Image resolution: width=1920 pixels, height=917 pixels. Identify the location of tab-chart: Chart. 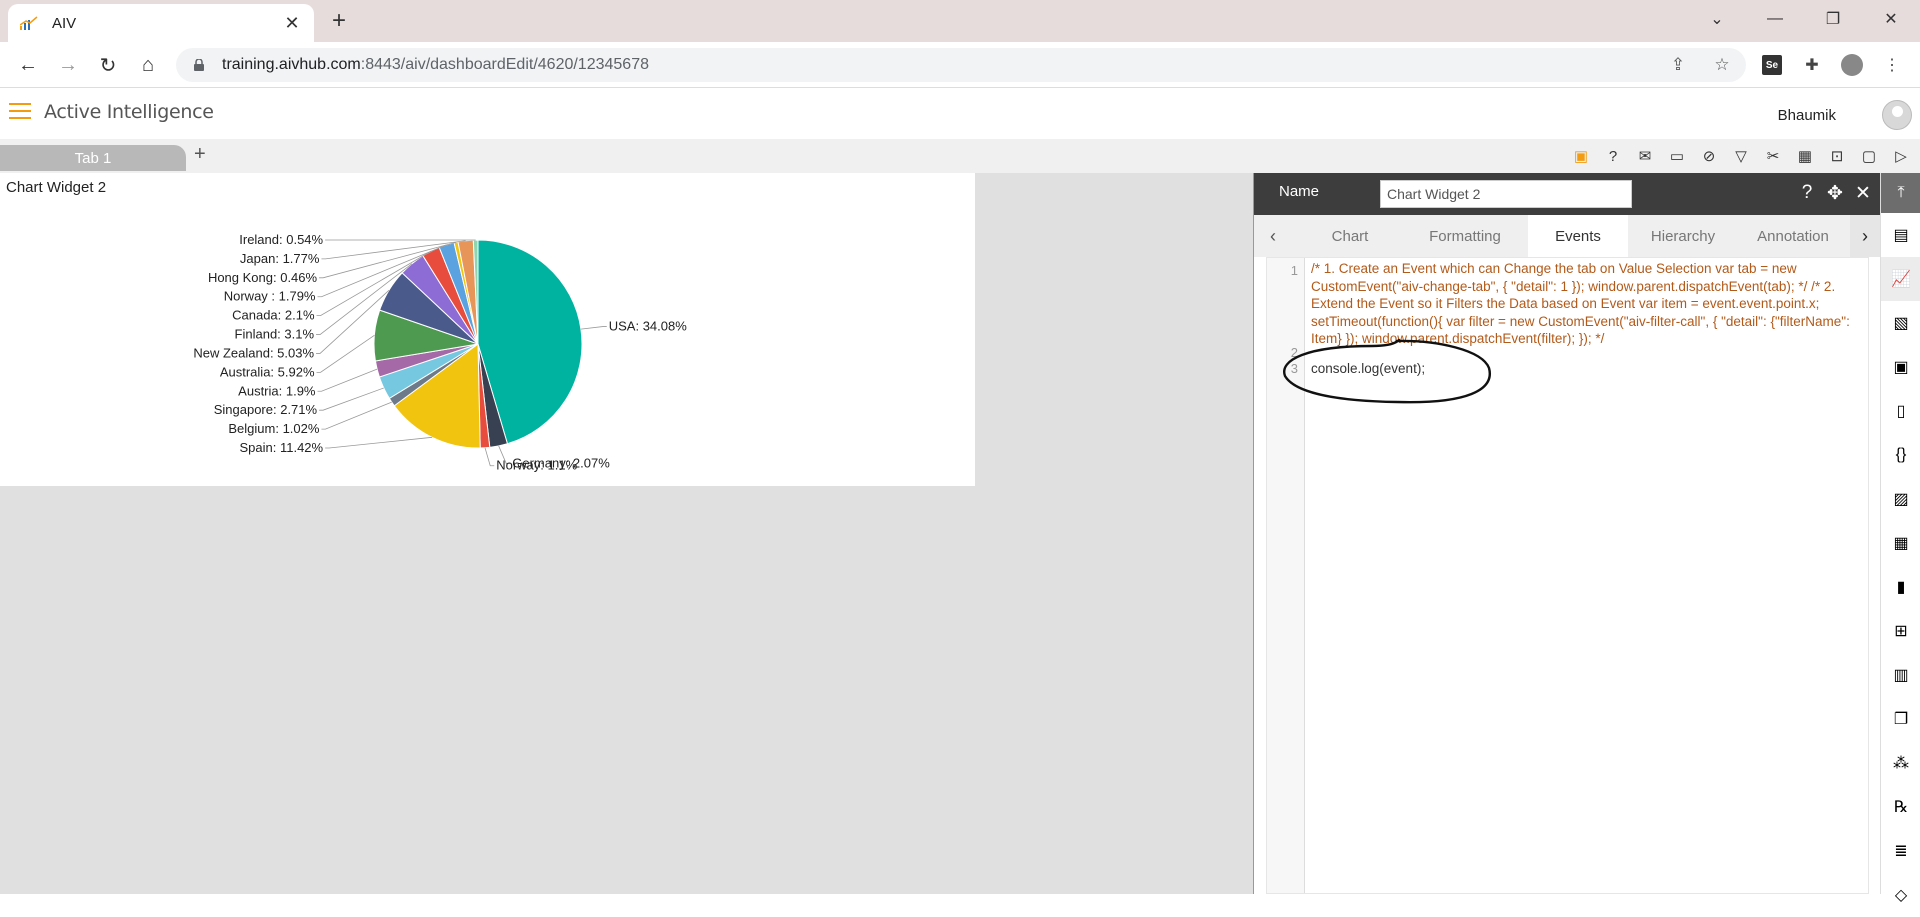
(1350, 236).